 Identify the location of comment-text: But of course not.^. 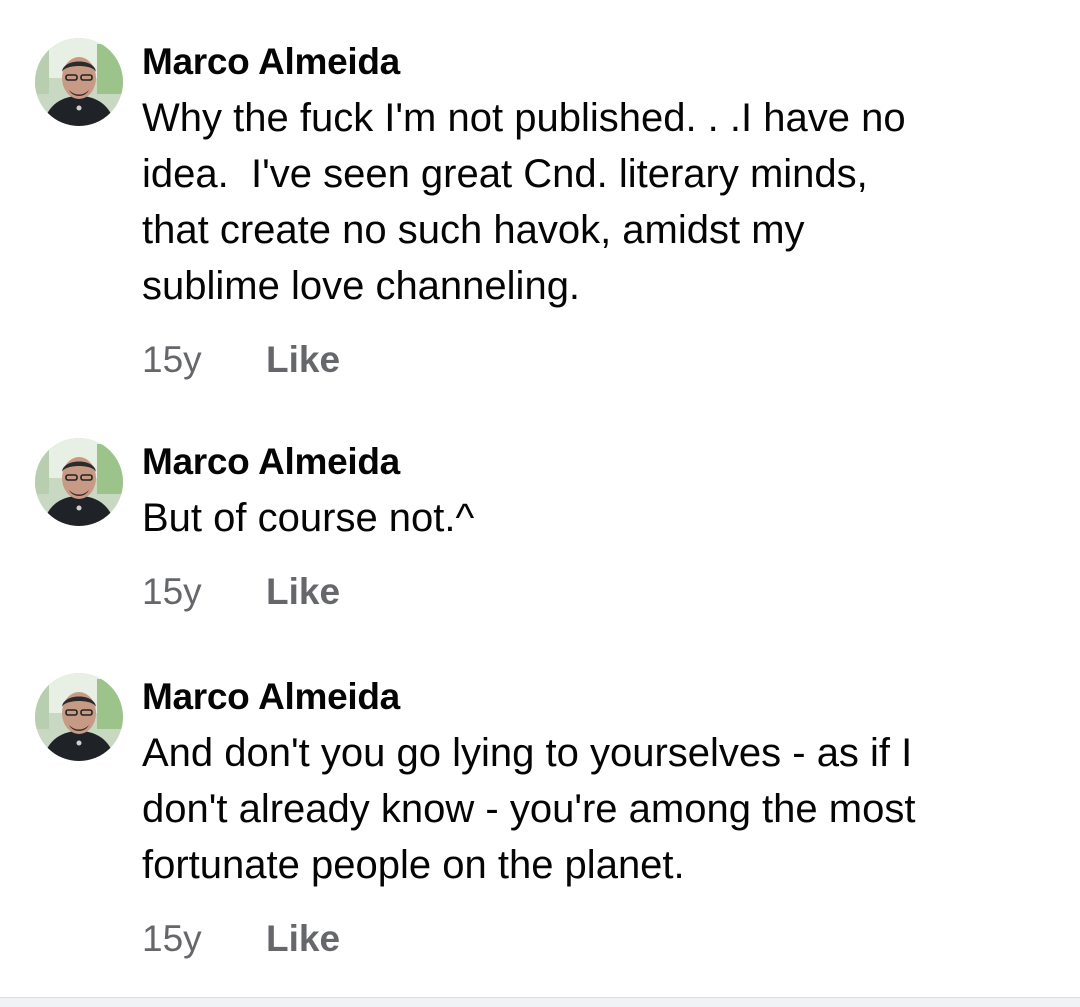
(591, 518).